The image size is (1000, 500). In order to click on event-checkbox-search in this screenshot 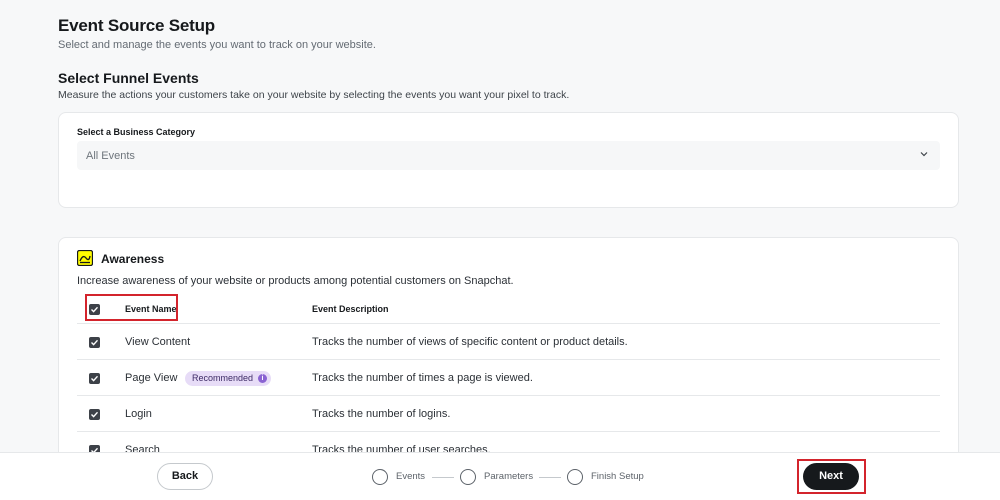, I will do `click(94, 448)`.